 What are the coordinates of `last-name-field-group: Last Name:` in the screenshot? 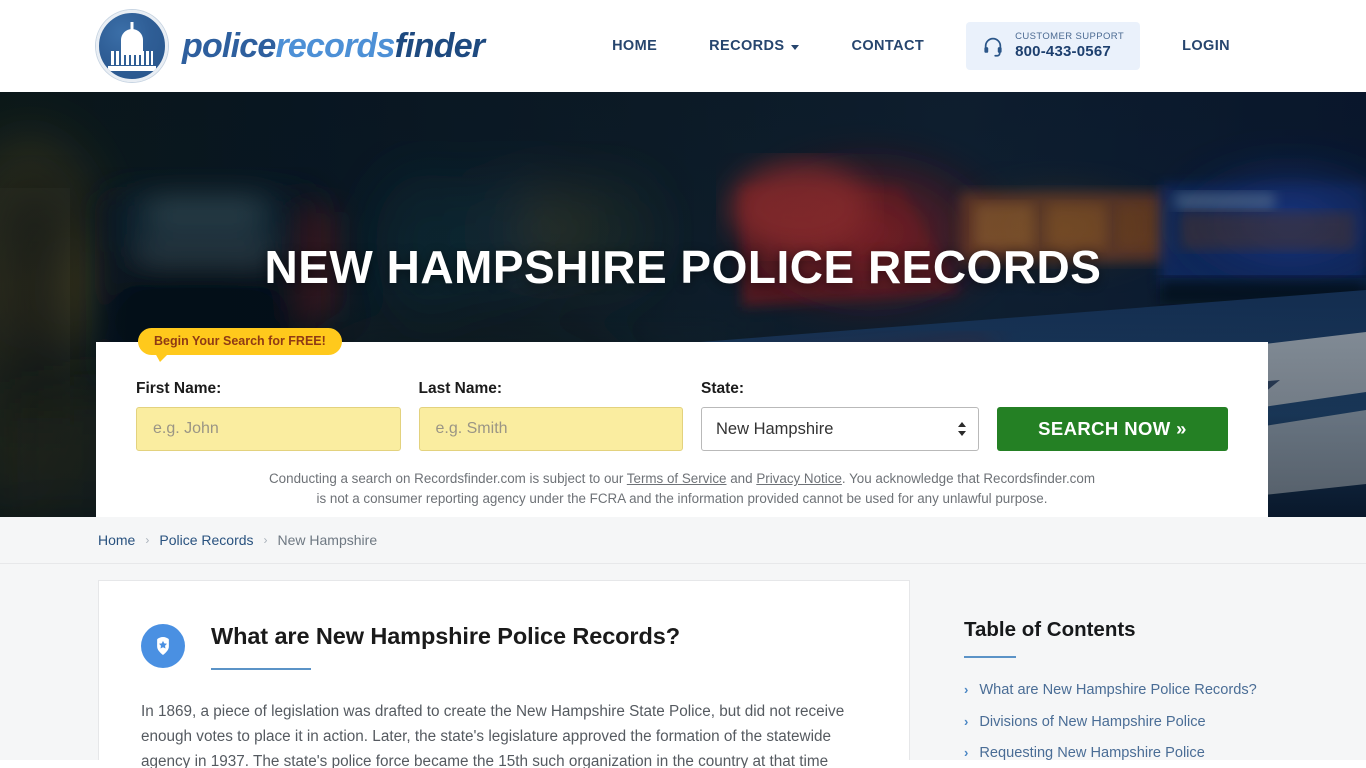 It's located at (550, 415).